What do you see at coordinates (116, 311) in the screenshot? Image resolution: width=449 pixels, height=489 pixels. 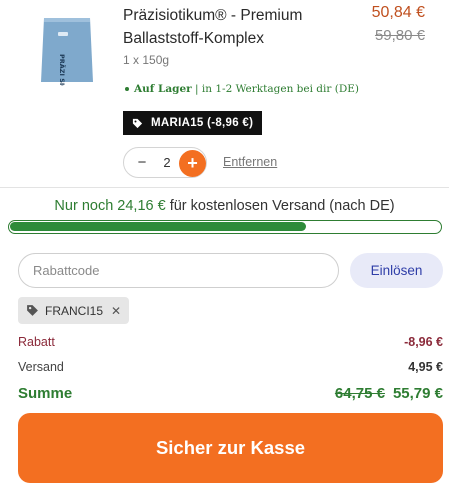 I see `close-icon: ✕` at bounding box center [116, 311].